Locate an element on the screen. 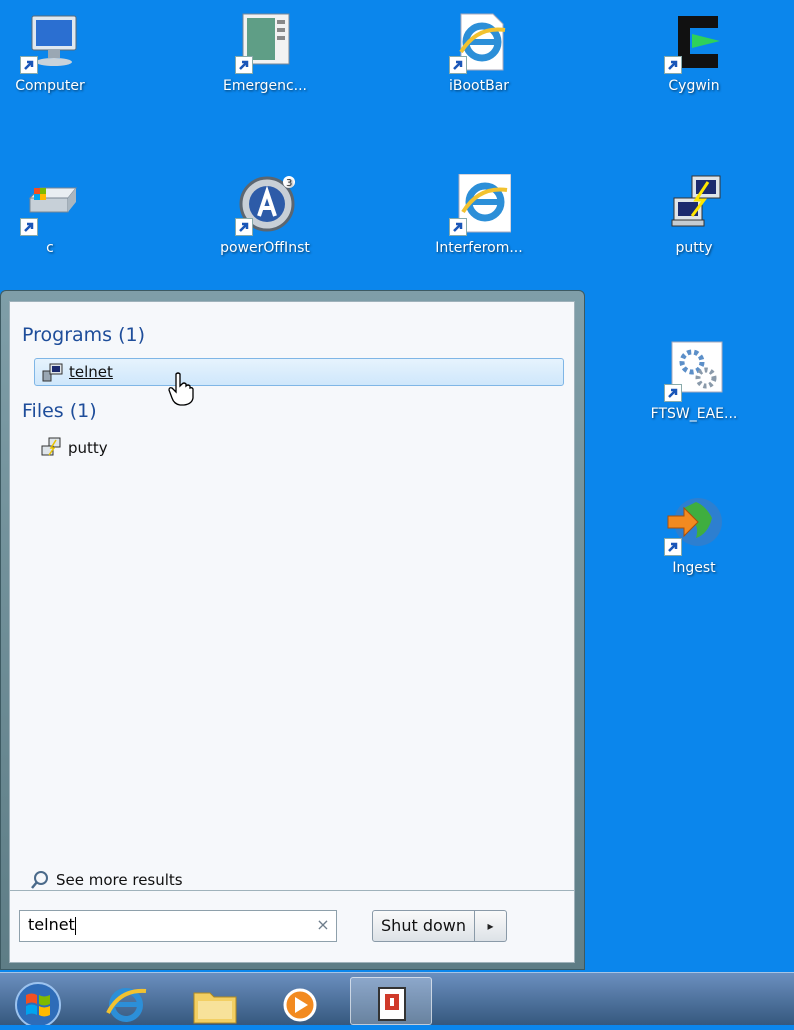  programs-group-header: Programs (1) is located at coordinates (84, 335).